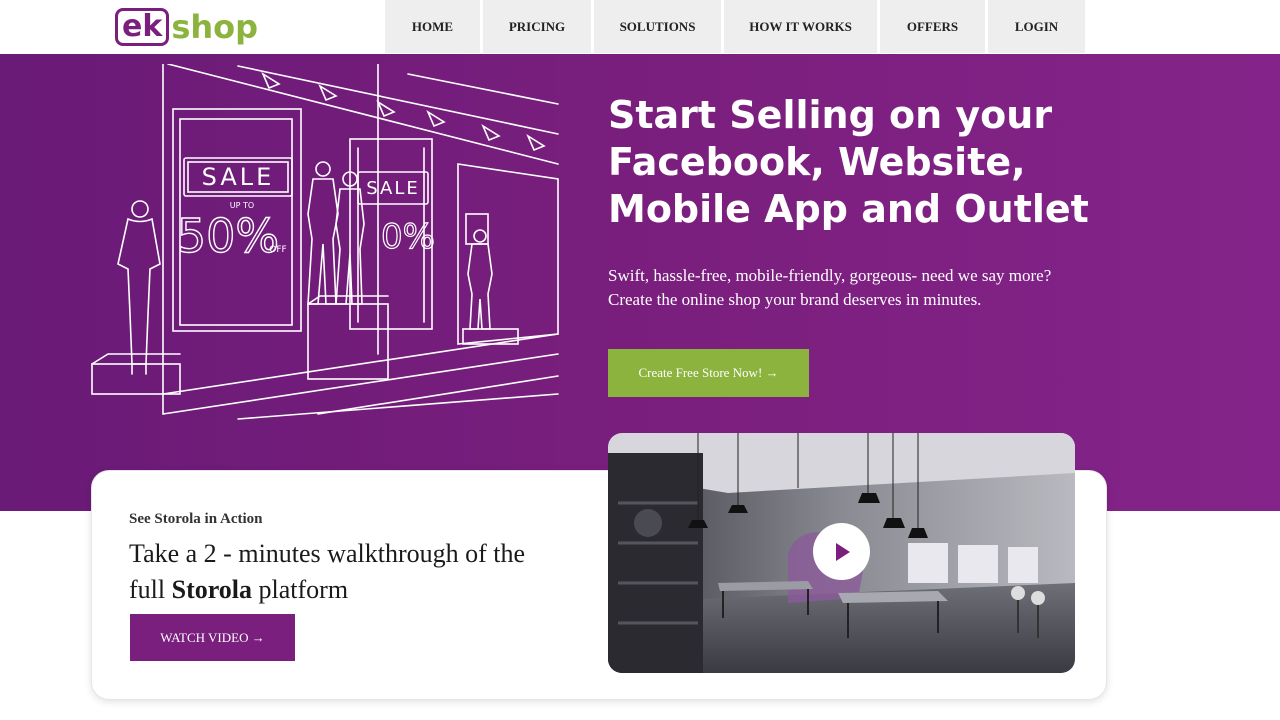  Describe the element at coordinates (657, 26) in the screenshot. I see `nav-solutions: SOLUTIONS` at that location.